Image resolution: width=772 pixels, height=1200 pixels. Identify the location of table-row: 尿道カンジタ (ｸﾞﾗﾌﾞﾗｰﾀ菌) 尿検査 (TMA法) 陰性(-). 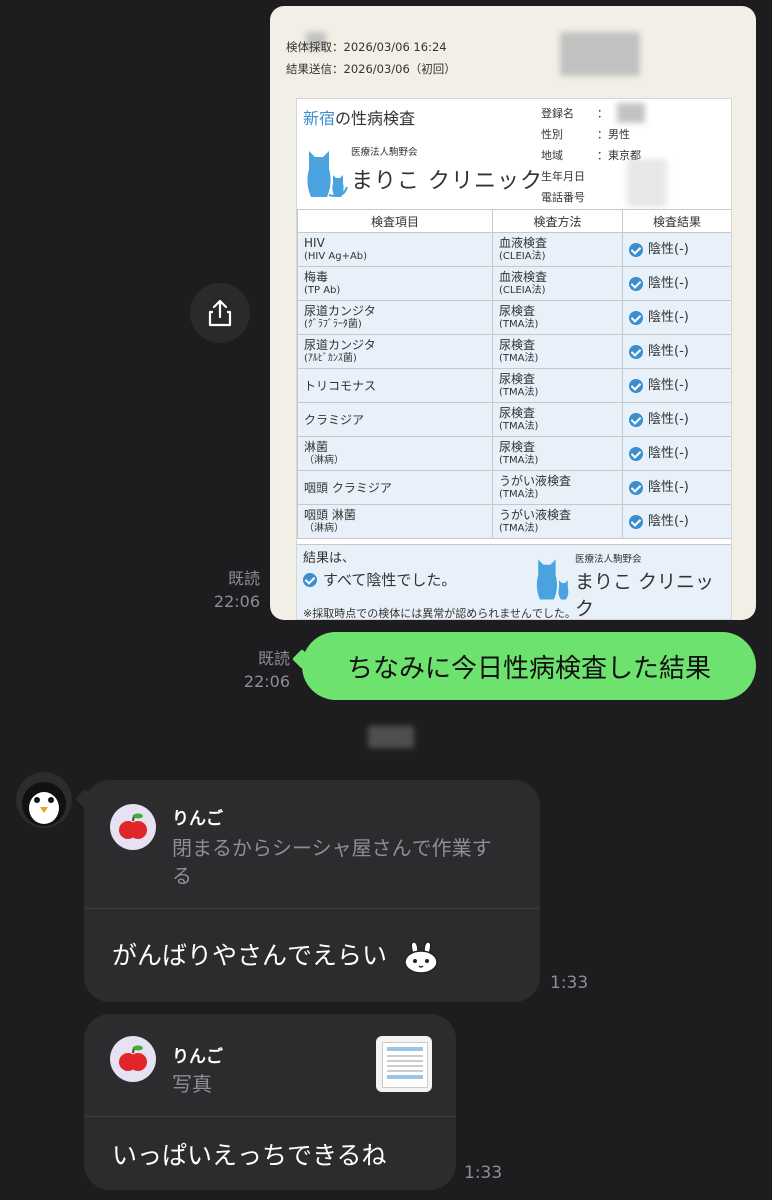
(514, 317).